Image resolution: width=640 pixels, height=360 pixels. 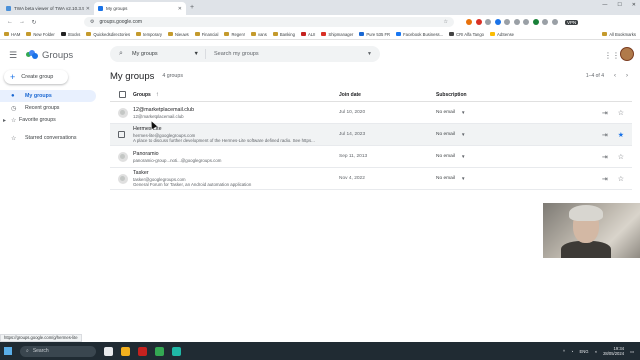 What do you see at coordinates (619, 34) in the screenshot?
I see `all-bookmarks: All Bookmarks` at bounding box center [619, 34].